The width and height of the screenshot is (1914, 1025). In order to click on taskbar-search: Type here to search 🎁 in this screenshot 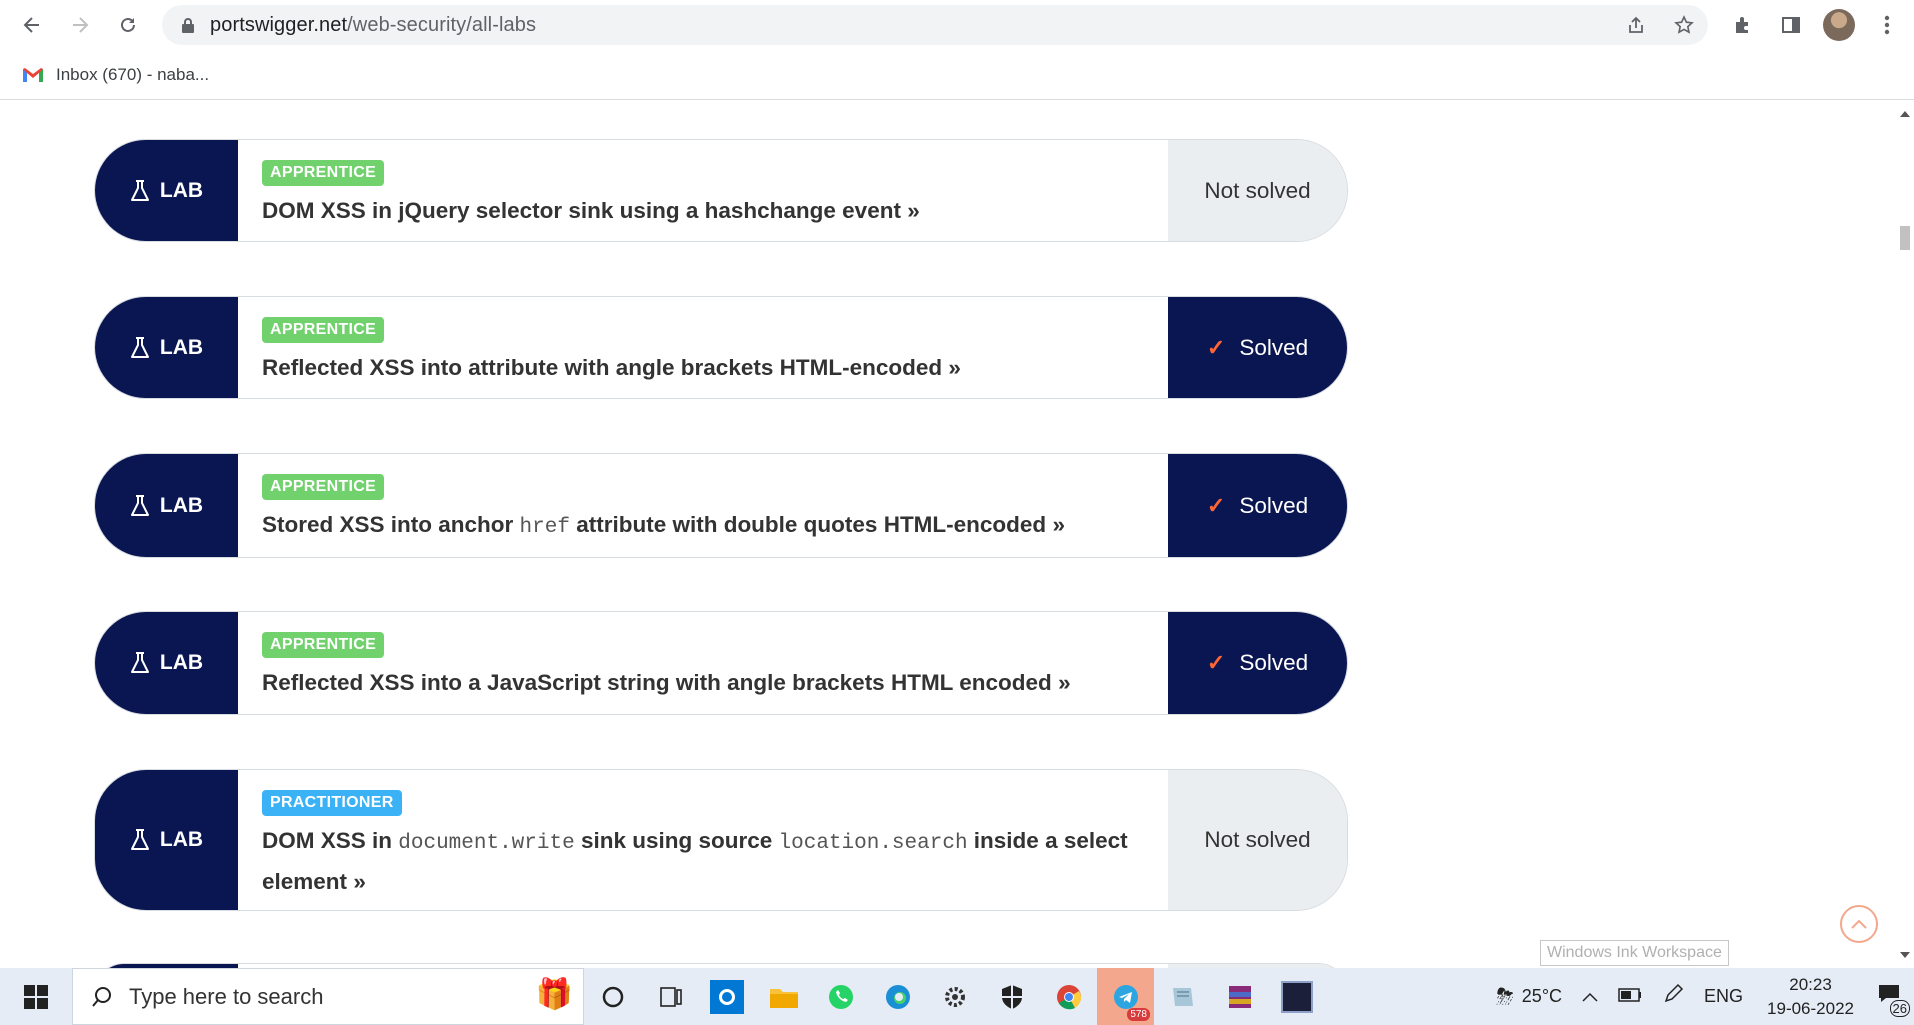, I will do `click(328, 996)`.